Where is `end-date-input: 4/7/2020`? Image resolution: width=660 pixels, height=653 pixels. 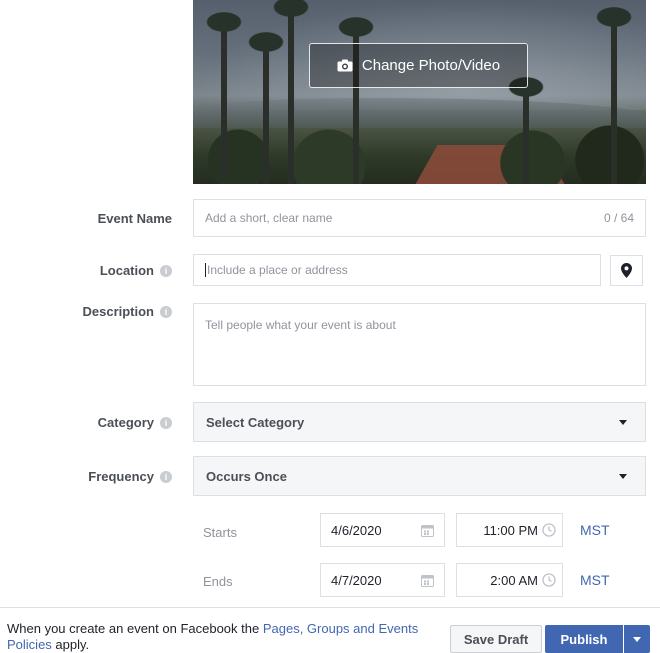 end-date-input: 4/7/2020 is located at coordinates (382, 580).